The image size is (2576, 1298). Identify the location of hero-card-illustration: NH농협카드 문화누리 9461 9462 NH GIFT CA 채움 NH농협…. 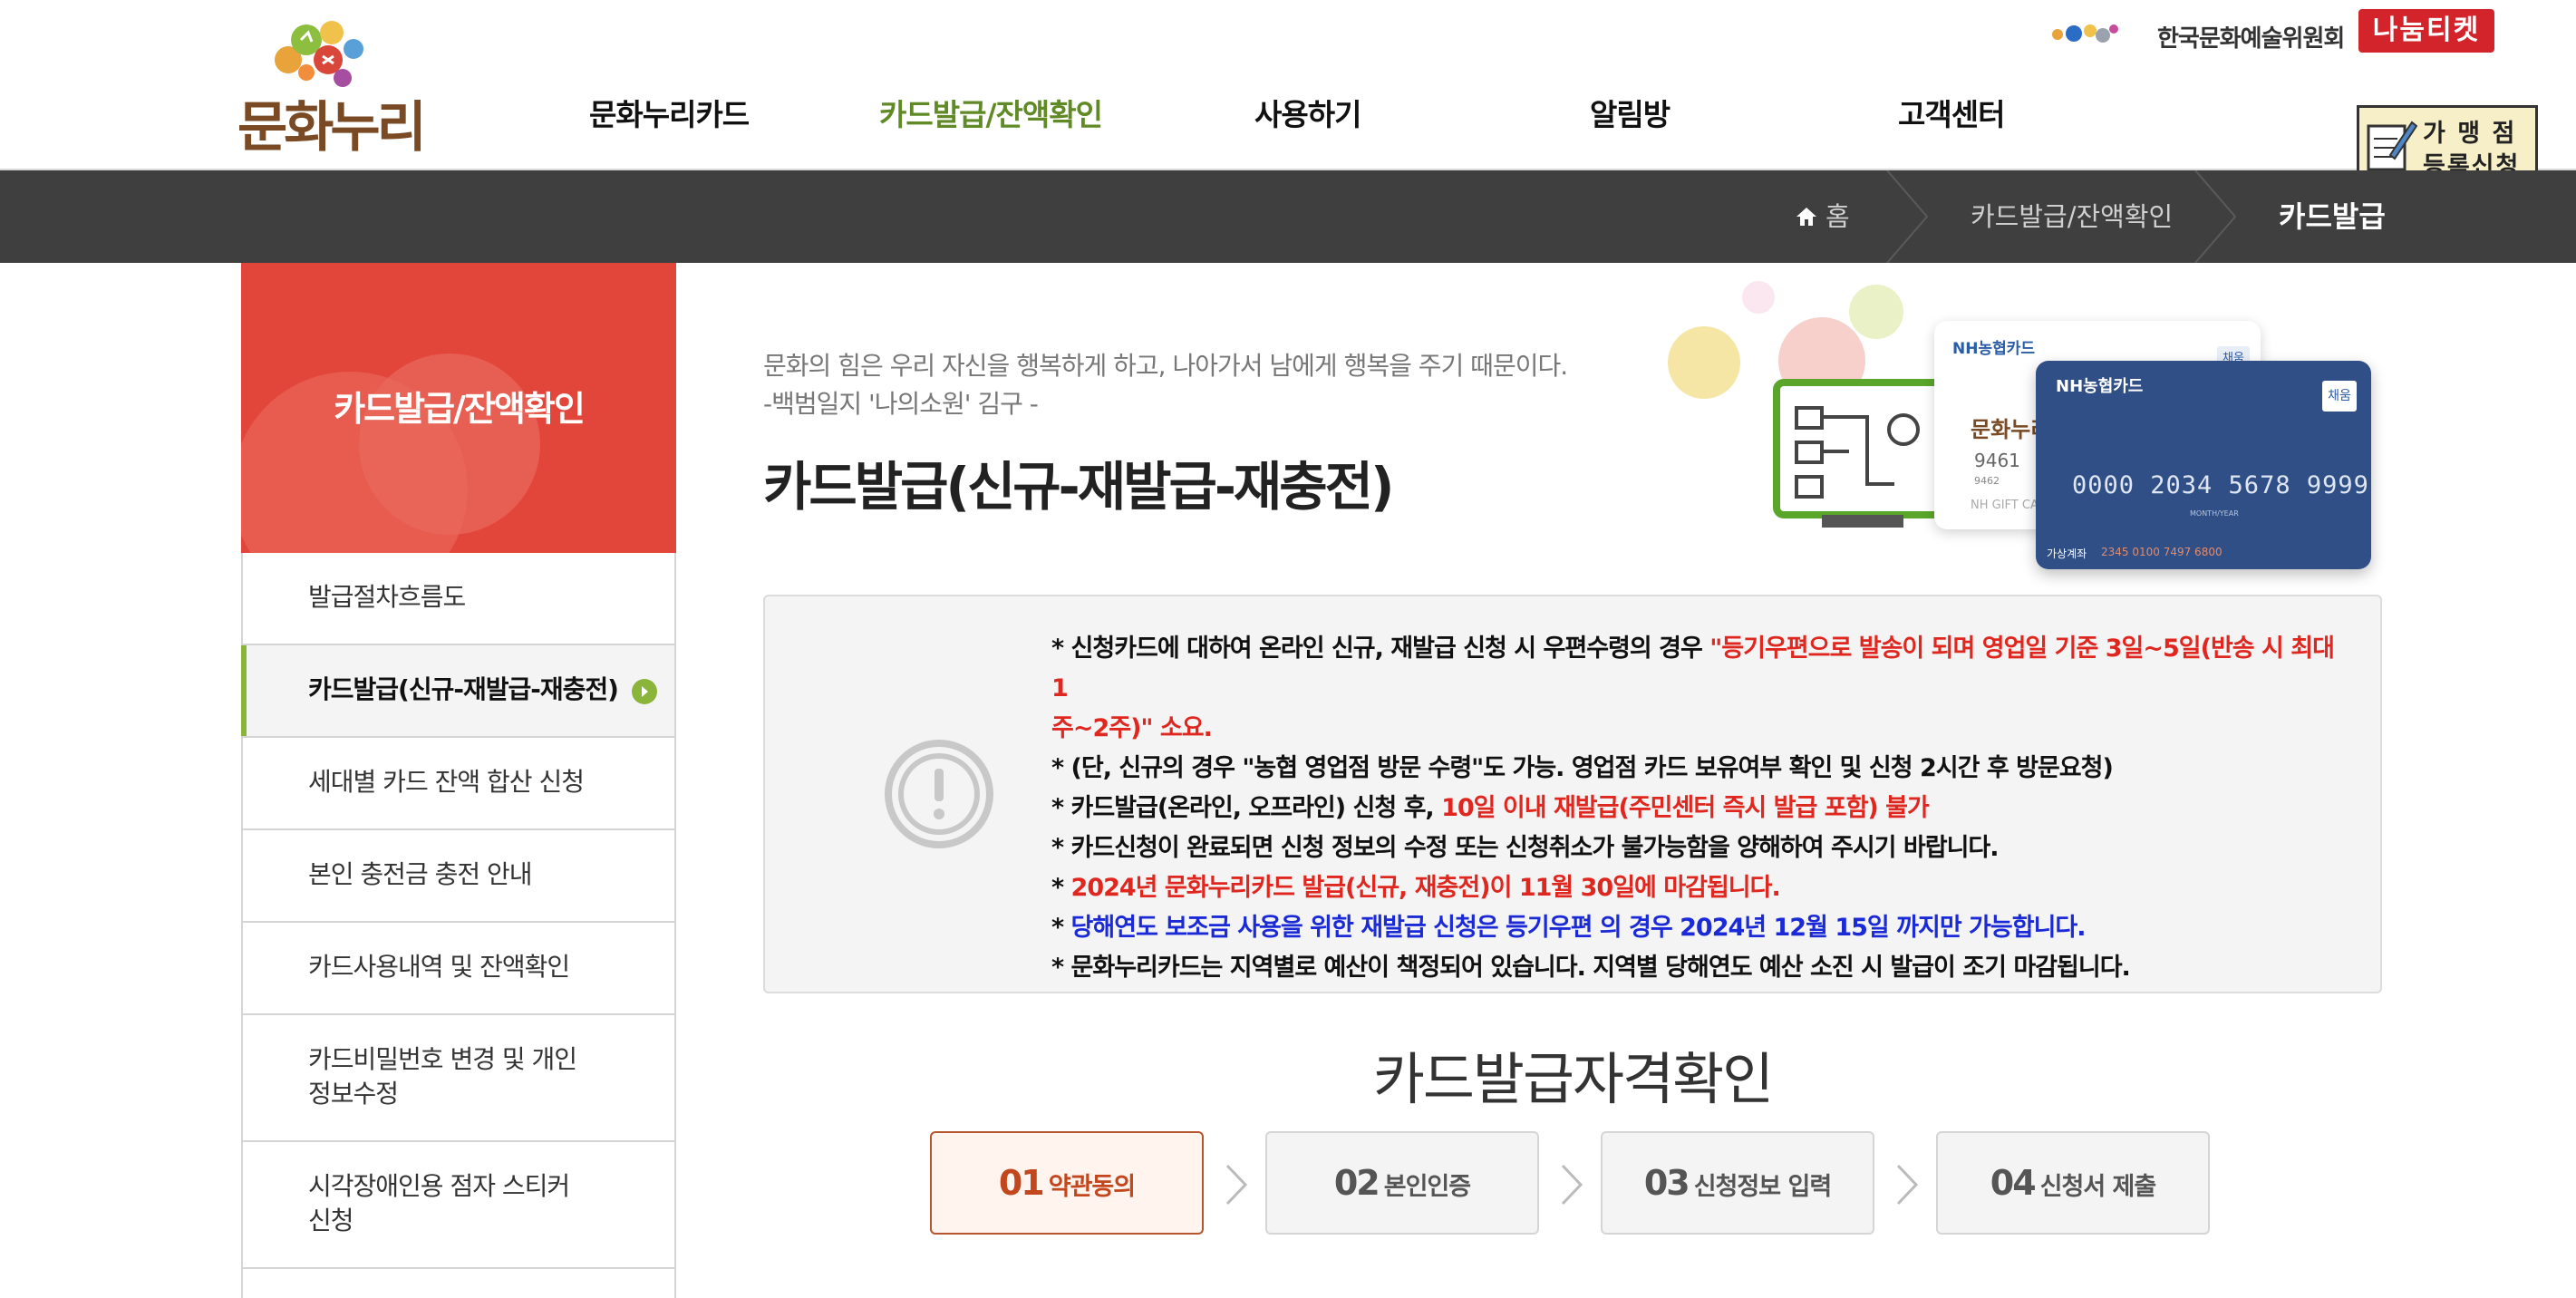
(2008, 415).